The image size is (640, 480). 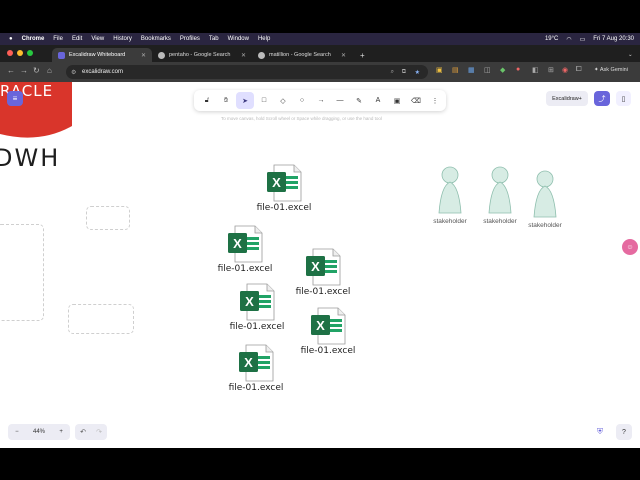 I want to click on extension-icon: ▤, so click(x=455, y=70).